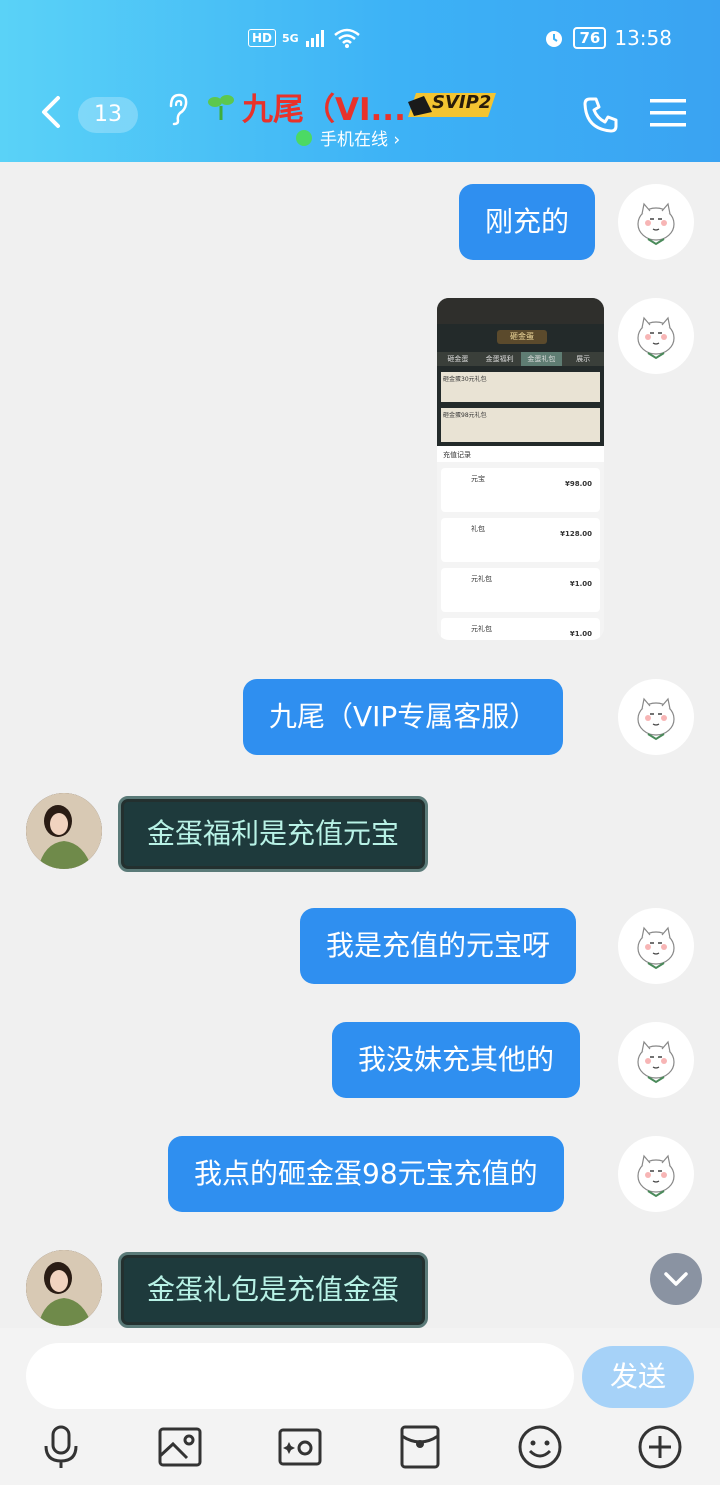 The height and width of the screenshot is (1485, 720). Describe the element at coordinates (554, 39) in the screenshot. I see `alarm-icon` at that location.